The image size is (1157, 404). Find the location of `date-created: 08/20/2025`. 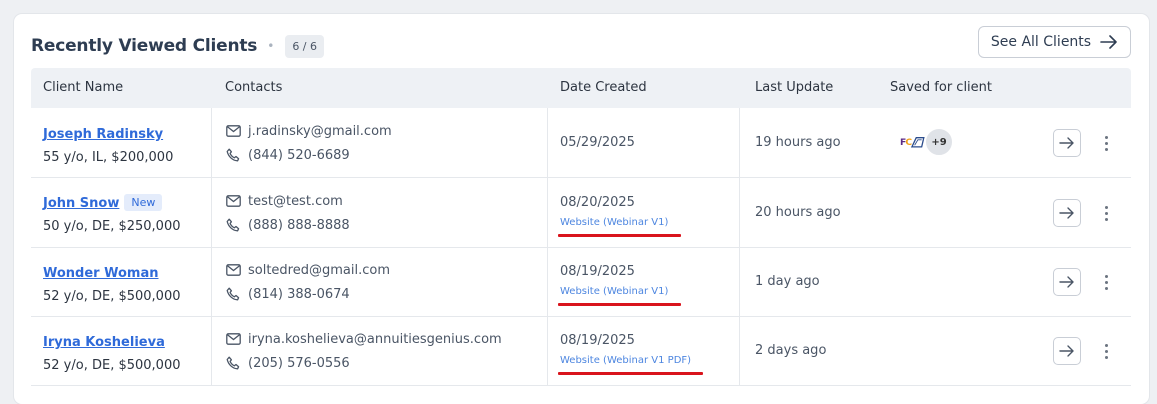

date-created: 08/20/2025 is located at coordinates (597, 202).